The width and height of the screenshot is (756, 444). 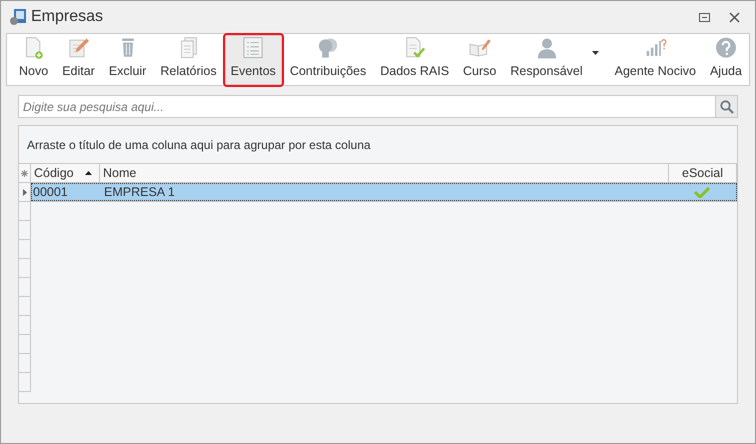 I want to click on toolbar-button: Eventos, so click(x=253, y=59).